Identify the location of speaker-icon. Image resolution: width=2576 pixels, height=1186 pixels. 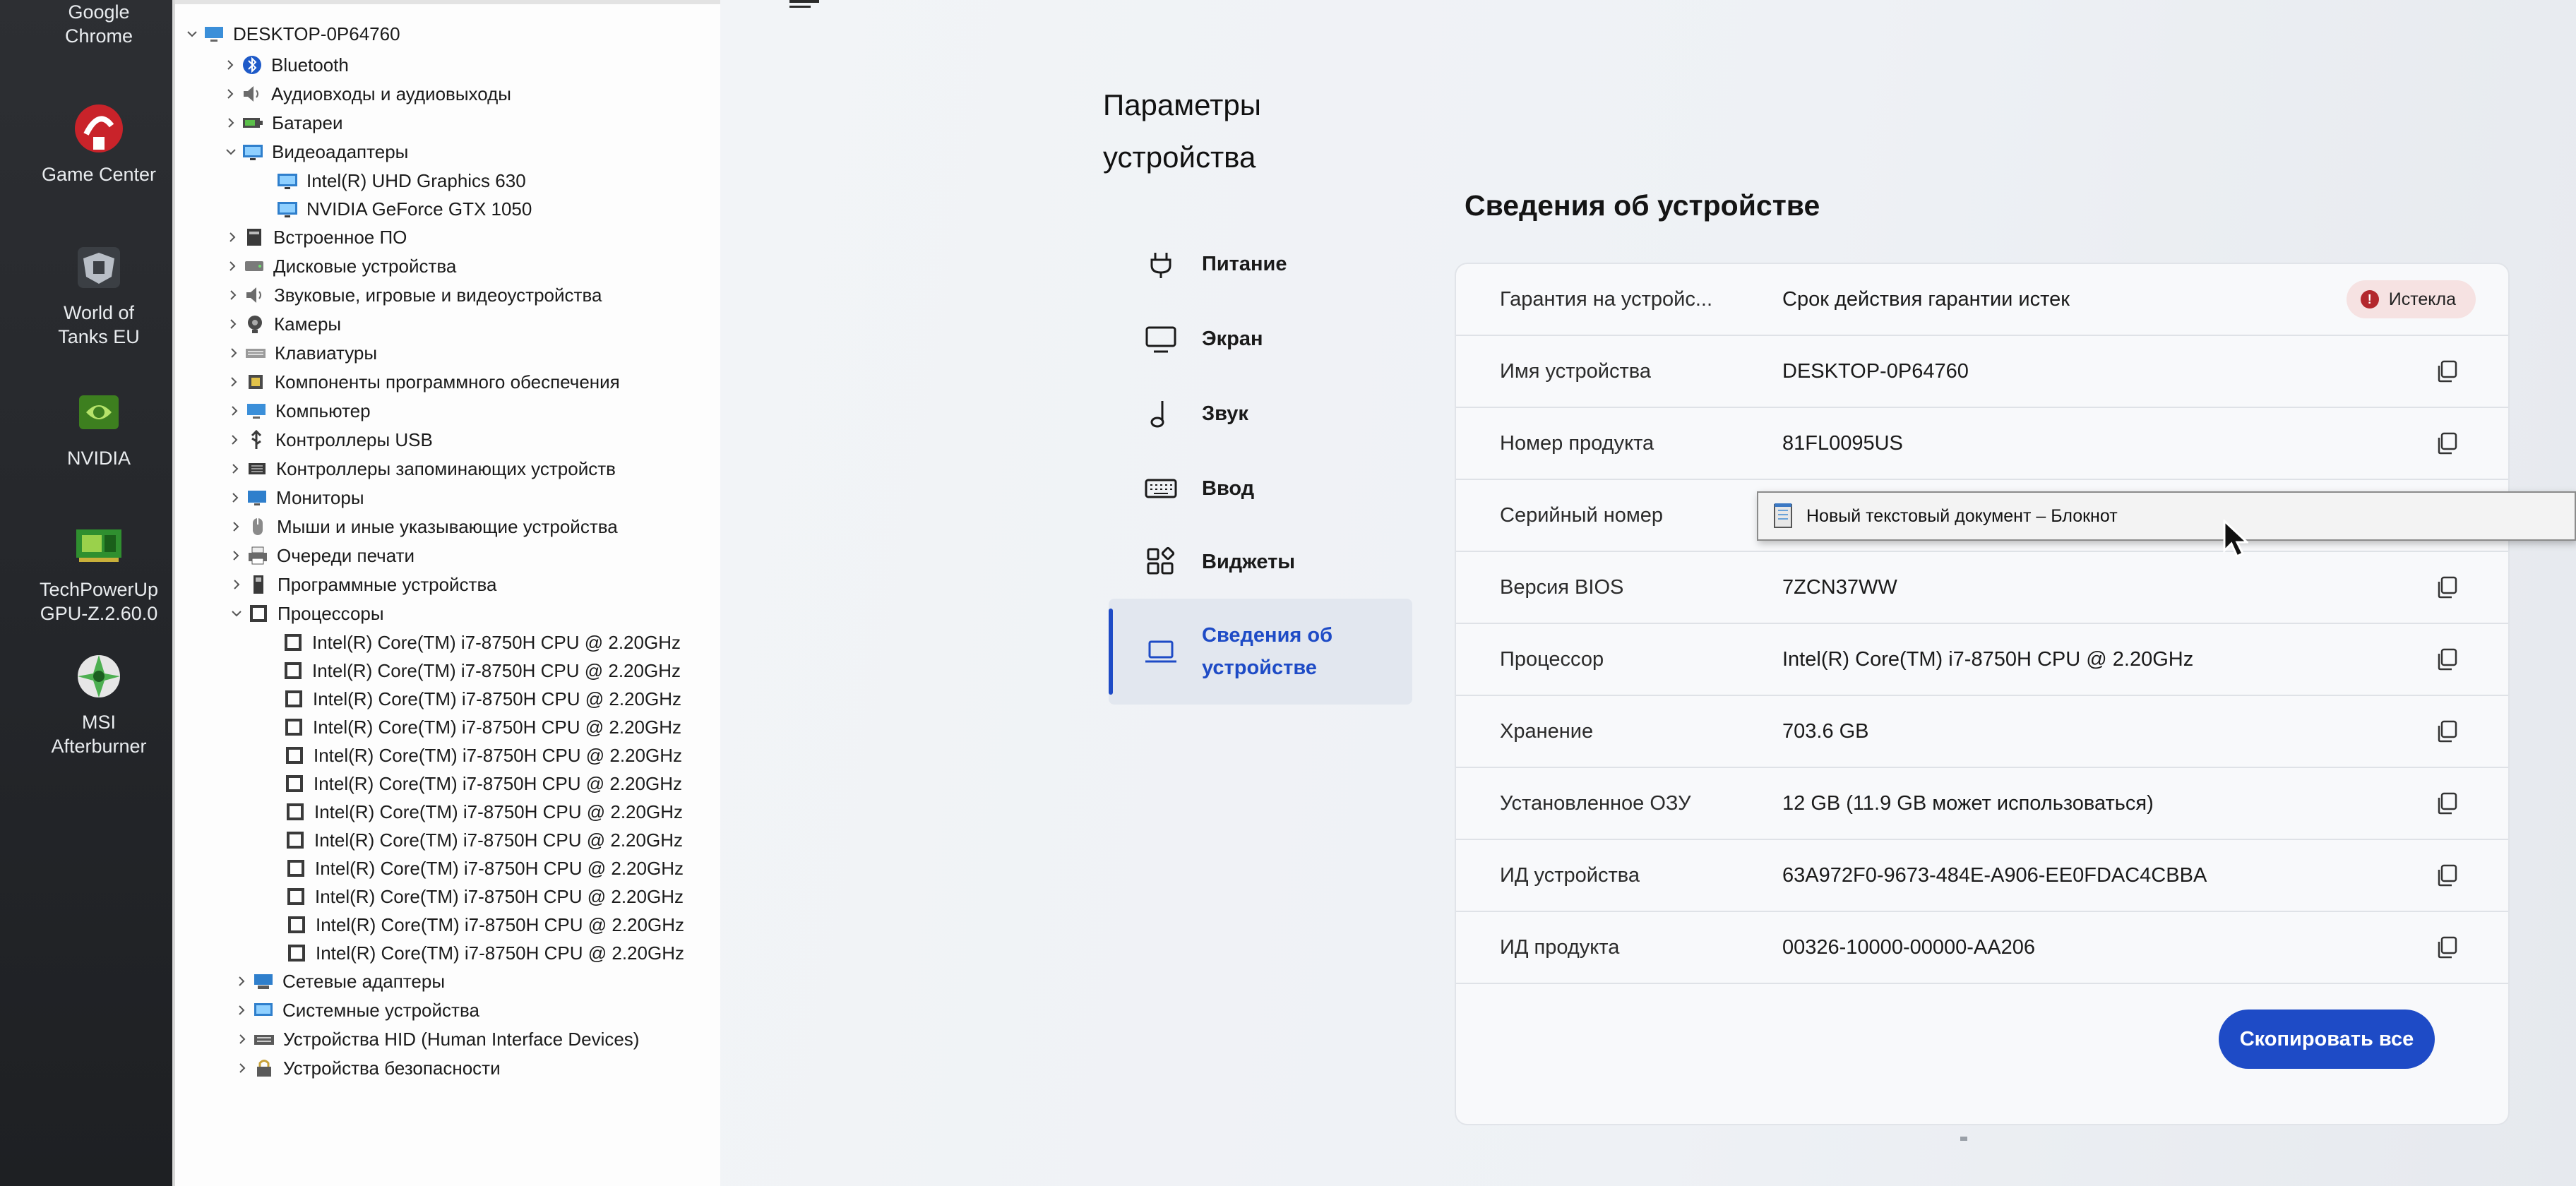
(252, 94).